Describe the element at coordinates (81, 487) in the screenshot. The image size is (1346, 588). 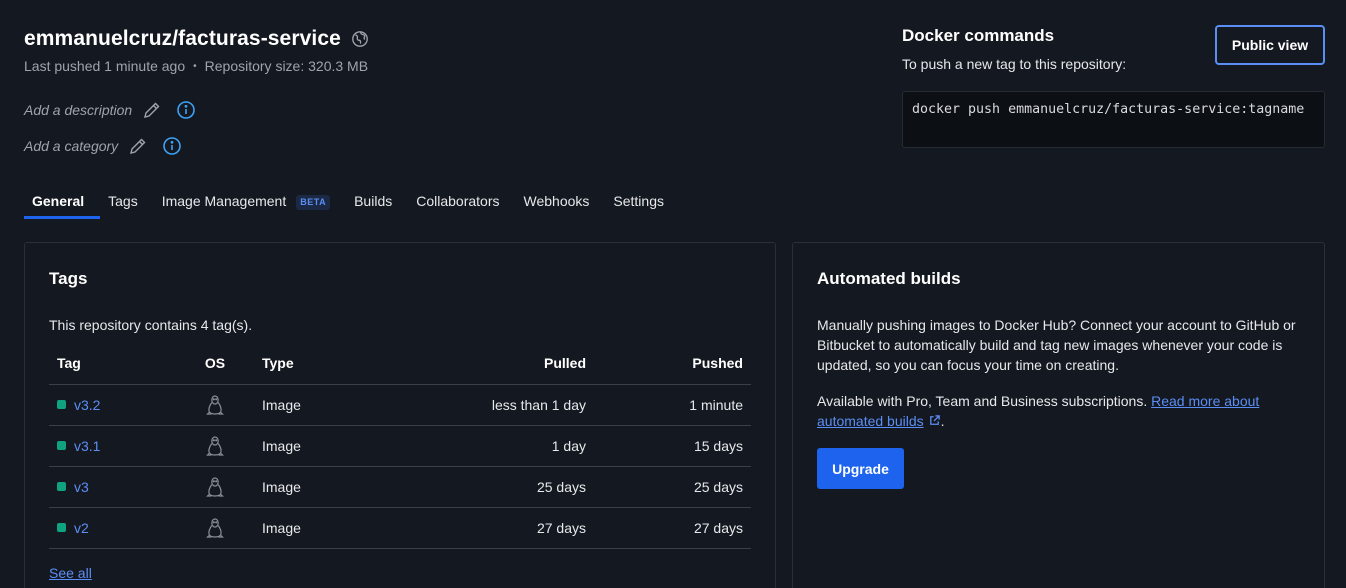
I see `tag-link: v3` at that location.